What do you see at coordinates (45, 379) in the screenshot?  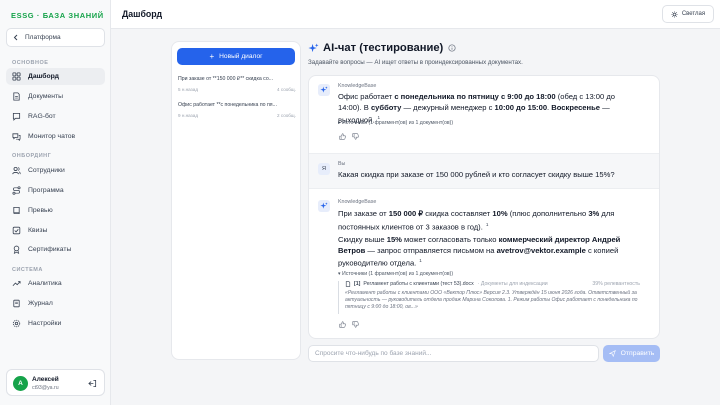 I see `user-name: Алексей` at bounding box center [45, 379].